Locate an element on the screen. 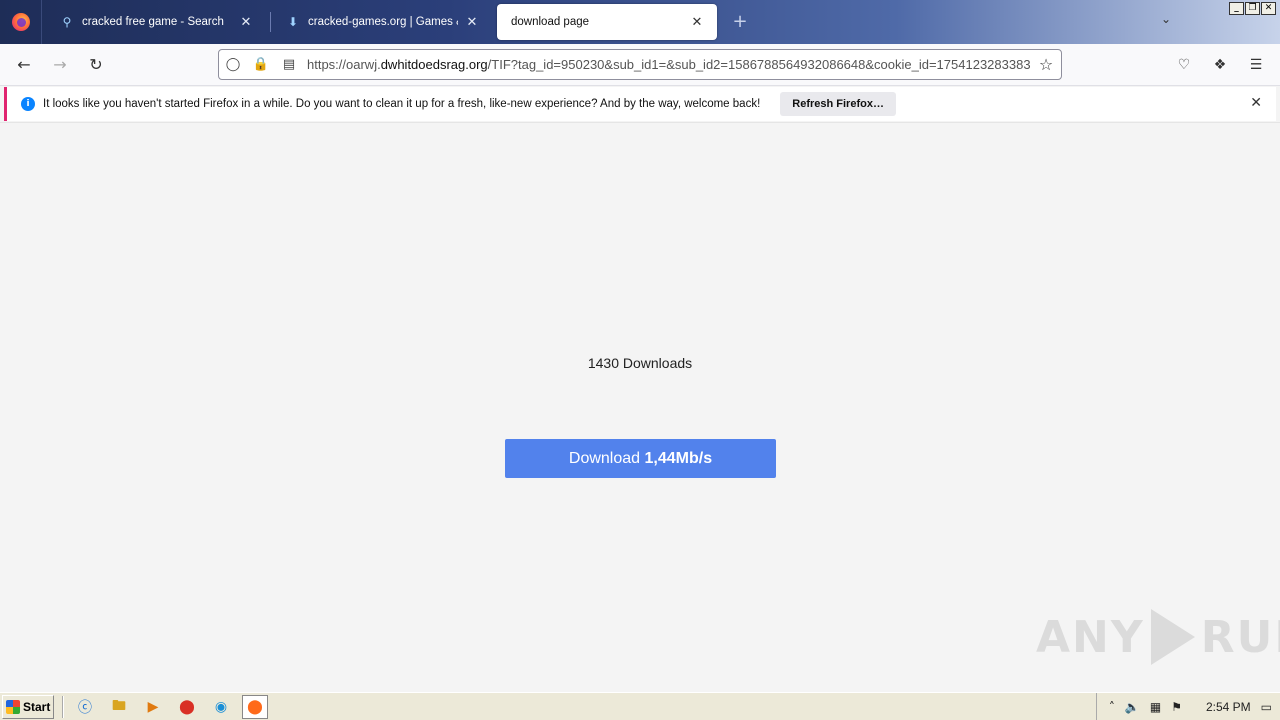 This screenshot has height=720, width=1280. back-arrow-icon: ← is located at coordinates (24, 65).